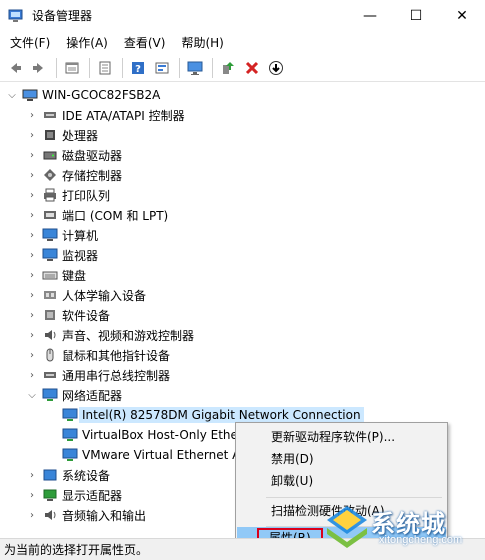 The height and width of the screenshot is (560, 485). Describe the element at coordinates (86, 475) in the screenshot. I see `tree-category-label: 系统设备` at that location.